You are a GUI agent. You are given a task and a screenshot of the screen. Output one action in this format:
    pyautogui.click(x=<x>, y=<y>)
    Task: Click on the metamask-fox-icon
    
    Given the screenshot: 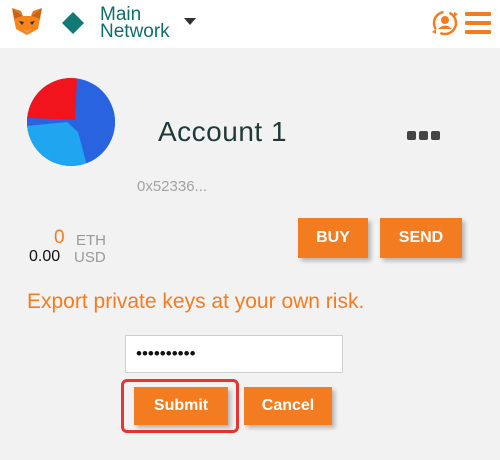 What is the action you would take?
    pyautogui.click(x=27, y=22)
    